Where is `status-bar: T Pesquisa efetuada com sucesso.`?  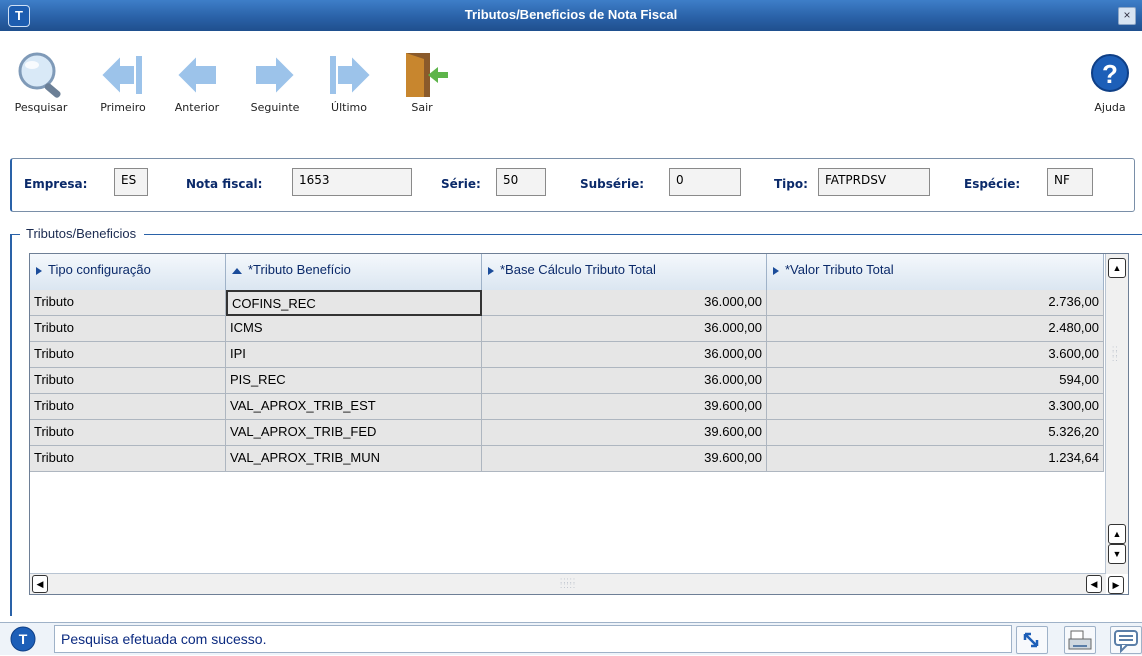 status-bar: T Pesquisa efetuada com sucesso. is located at coordinates (571, 638).